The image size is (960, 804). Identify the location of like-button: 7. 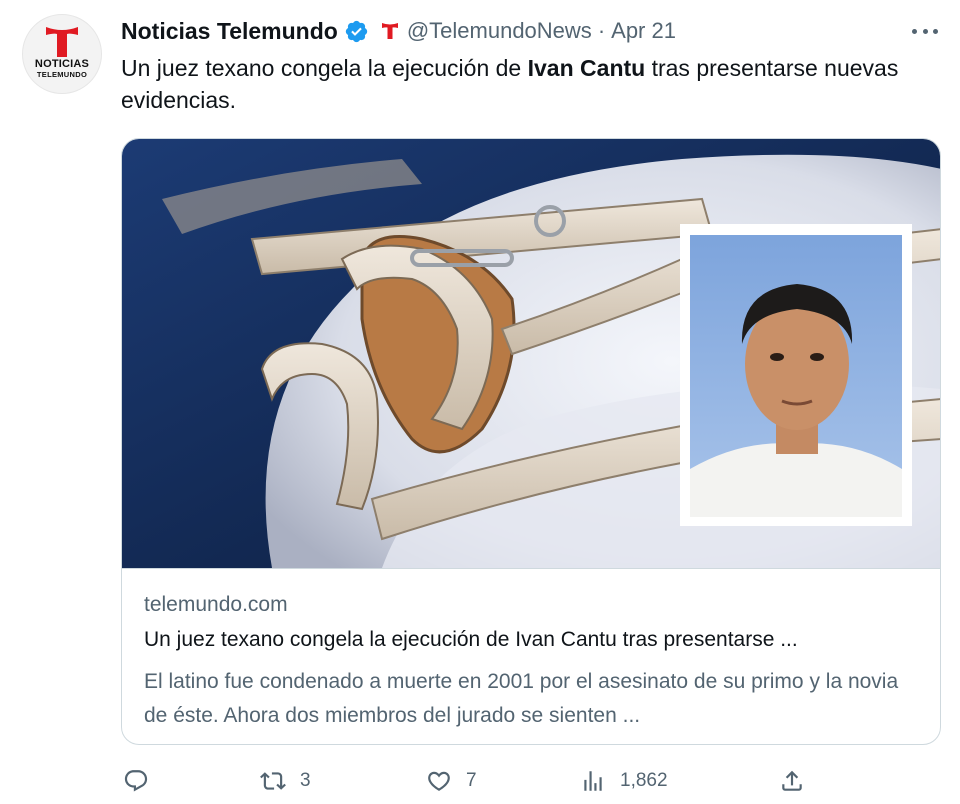
(451, 781).